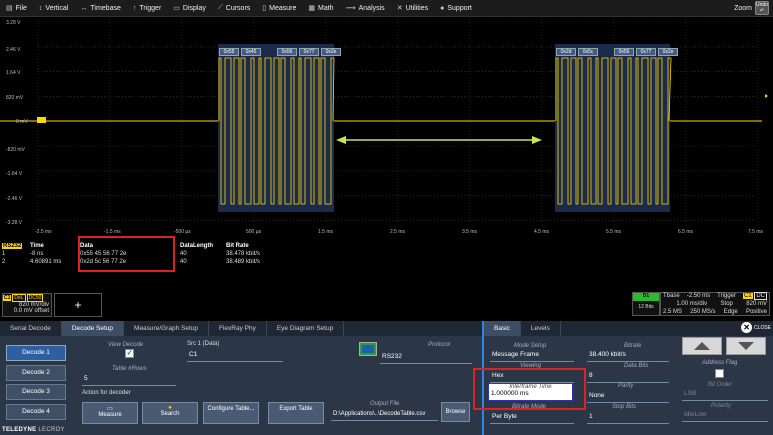 This screenshot has width=773, height=435. What do you see at coordinates (456, 8) in the screenshot?
I see `menu-support: ● Support` at bounding box center [456, 8].